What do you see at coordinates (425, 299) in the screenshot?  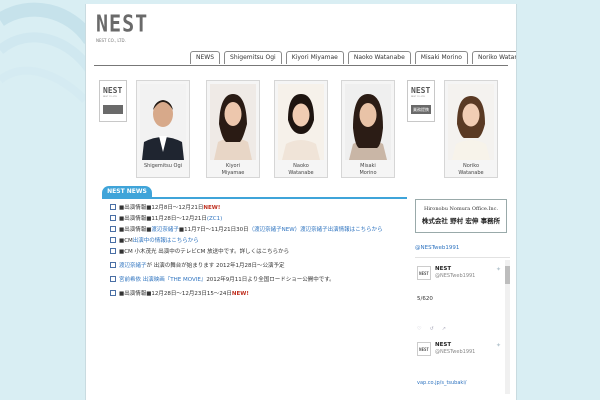 I see `tweet-text: 5/620` at bounding box center [425, 299].